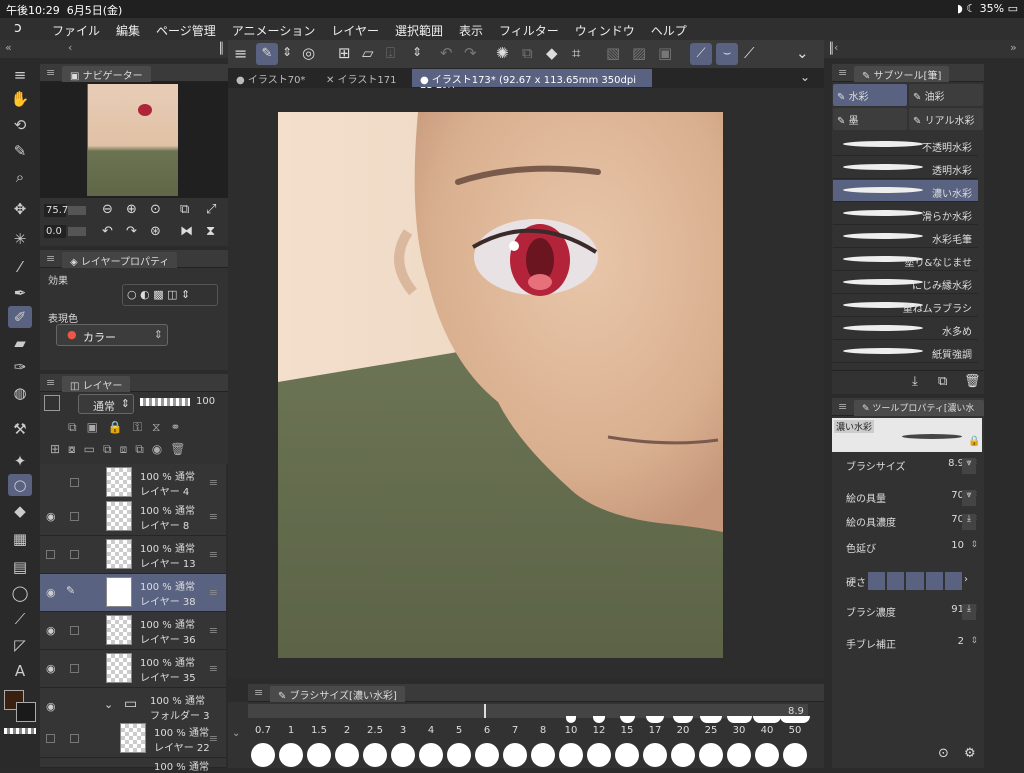  What do you see at coordinates (795, 730) in the screenshot?
I see `brush-size-preset: 50` at bounding box center [795, 730].